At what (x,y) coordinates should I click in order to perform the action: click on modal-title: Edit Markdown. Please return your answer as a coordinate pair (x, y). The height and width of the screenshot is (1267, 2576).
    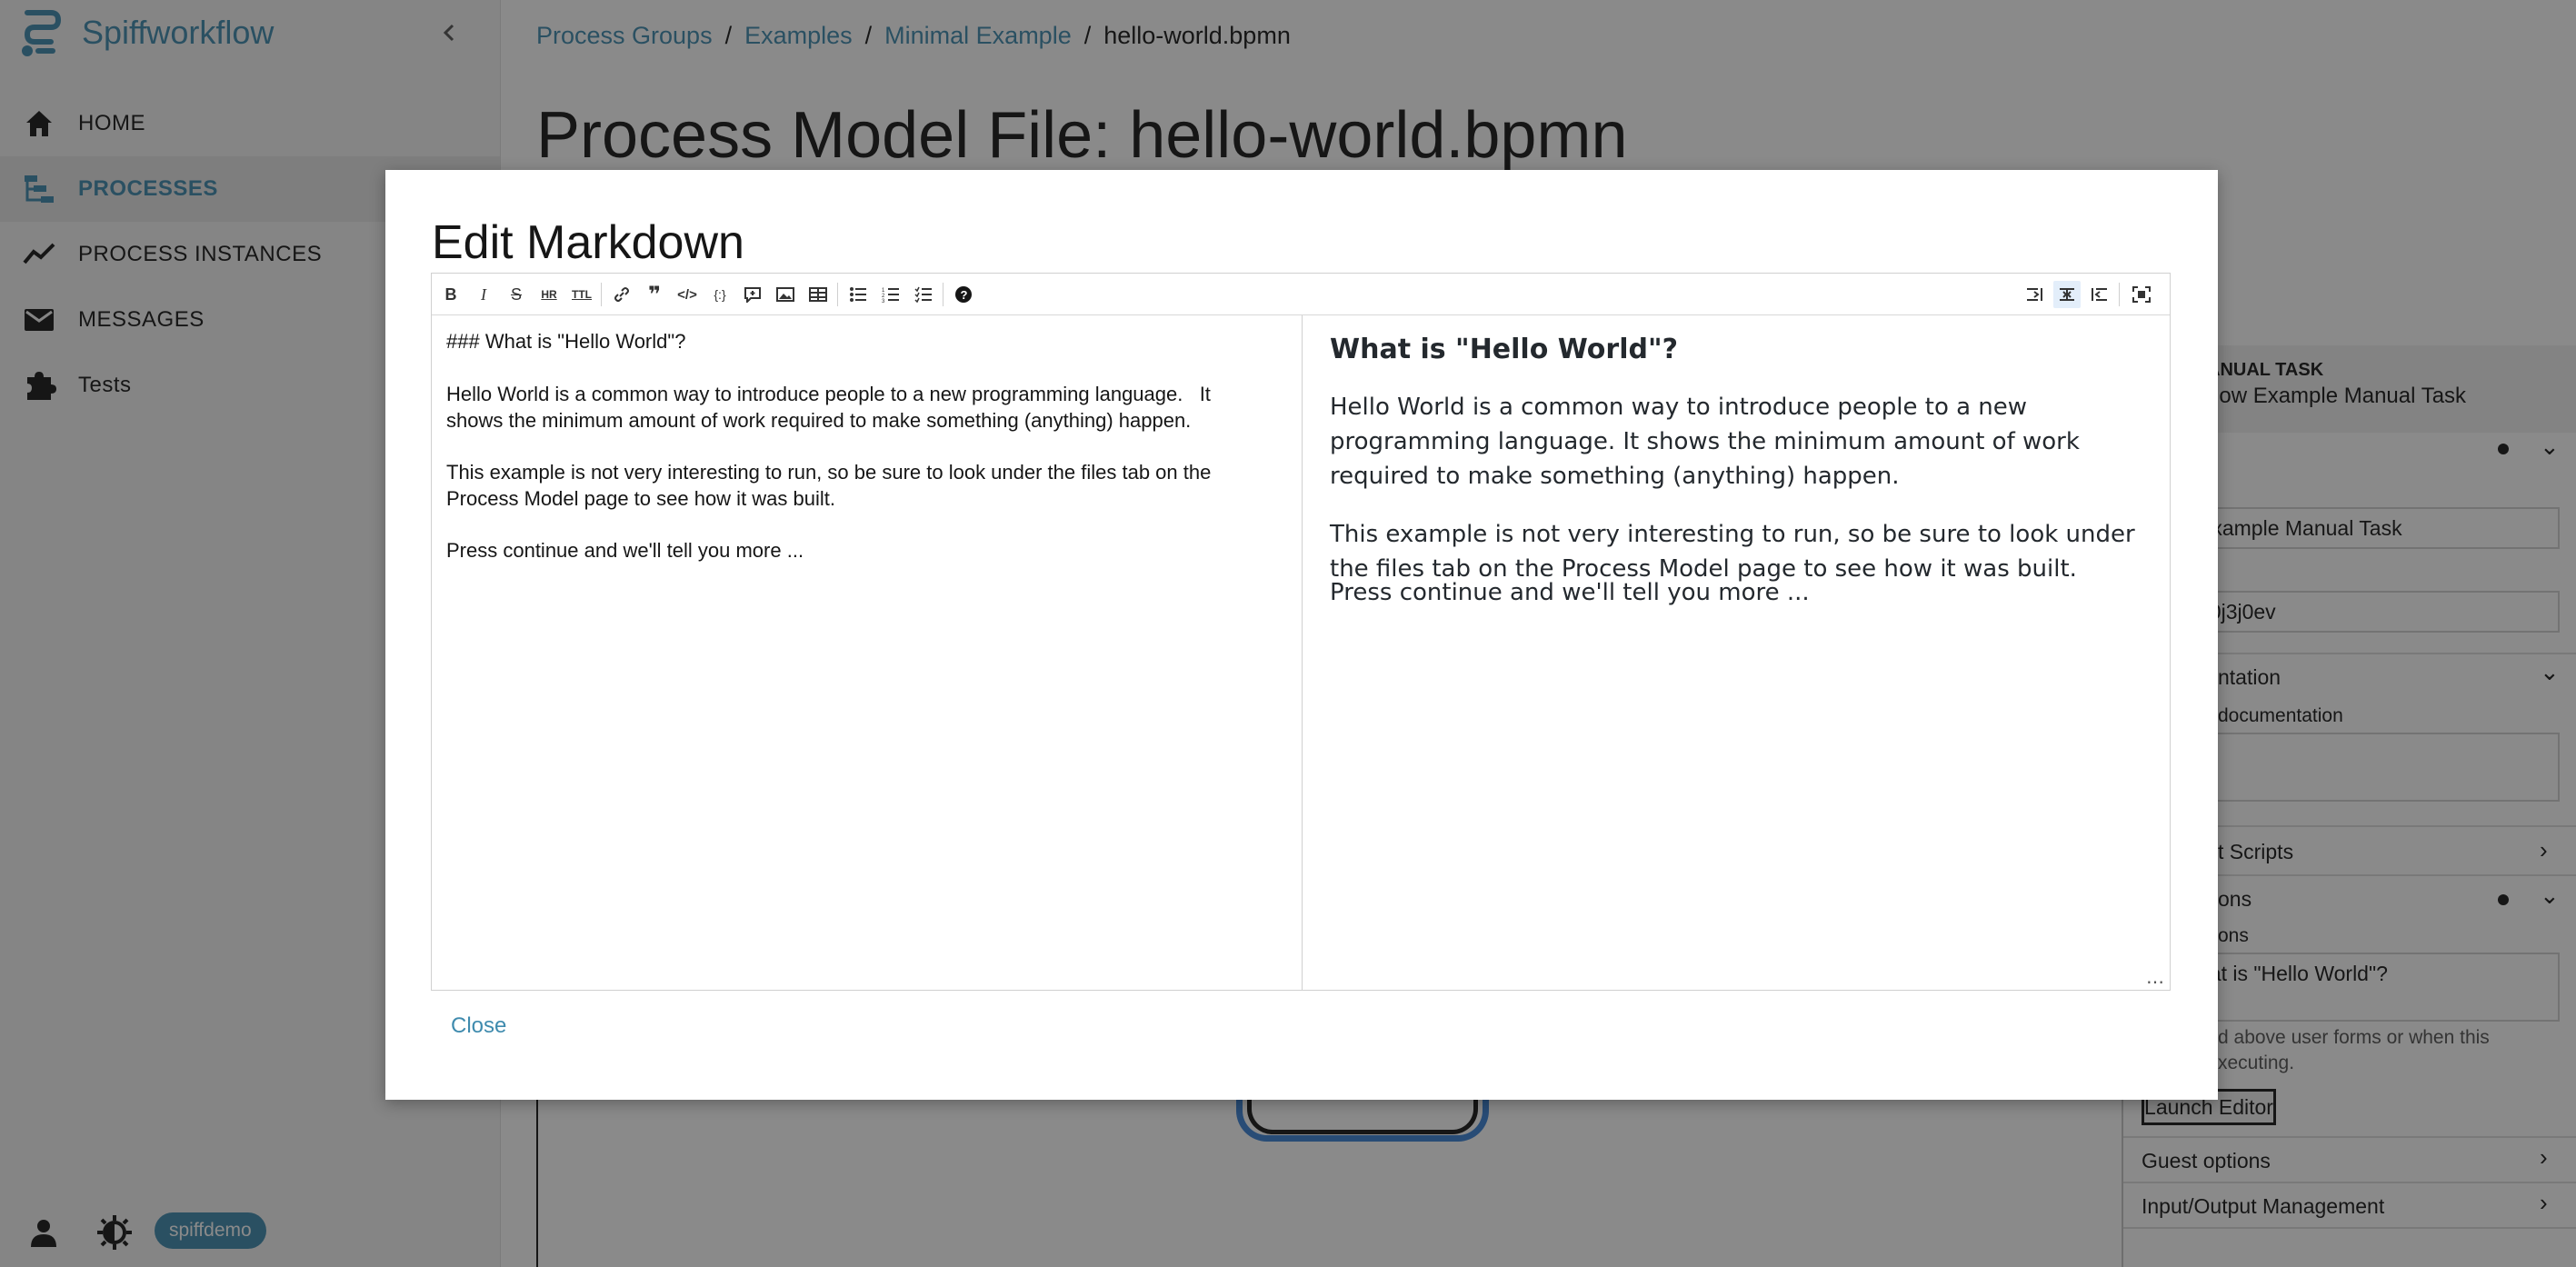
    Looking at the image, I should click on (588, 243).